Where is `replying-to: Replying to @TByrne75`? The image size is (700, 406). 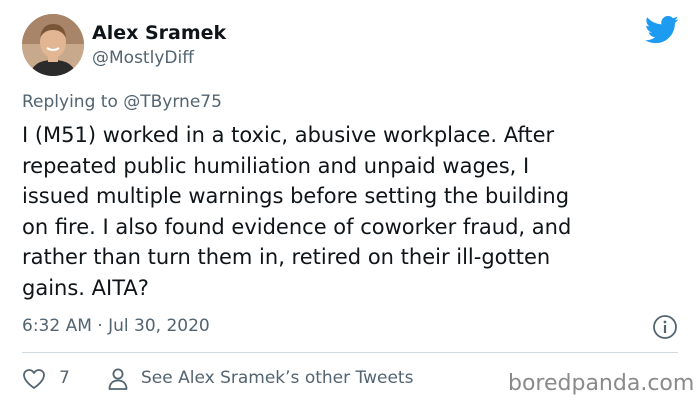
replying-to: Replying to @TByrne75 is located at coordinates (122, 102).